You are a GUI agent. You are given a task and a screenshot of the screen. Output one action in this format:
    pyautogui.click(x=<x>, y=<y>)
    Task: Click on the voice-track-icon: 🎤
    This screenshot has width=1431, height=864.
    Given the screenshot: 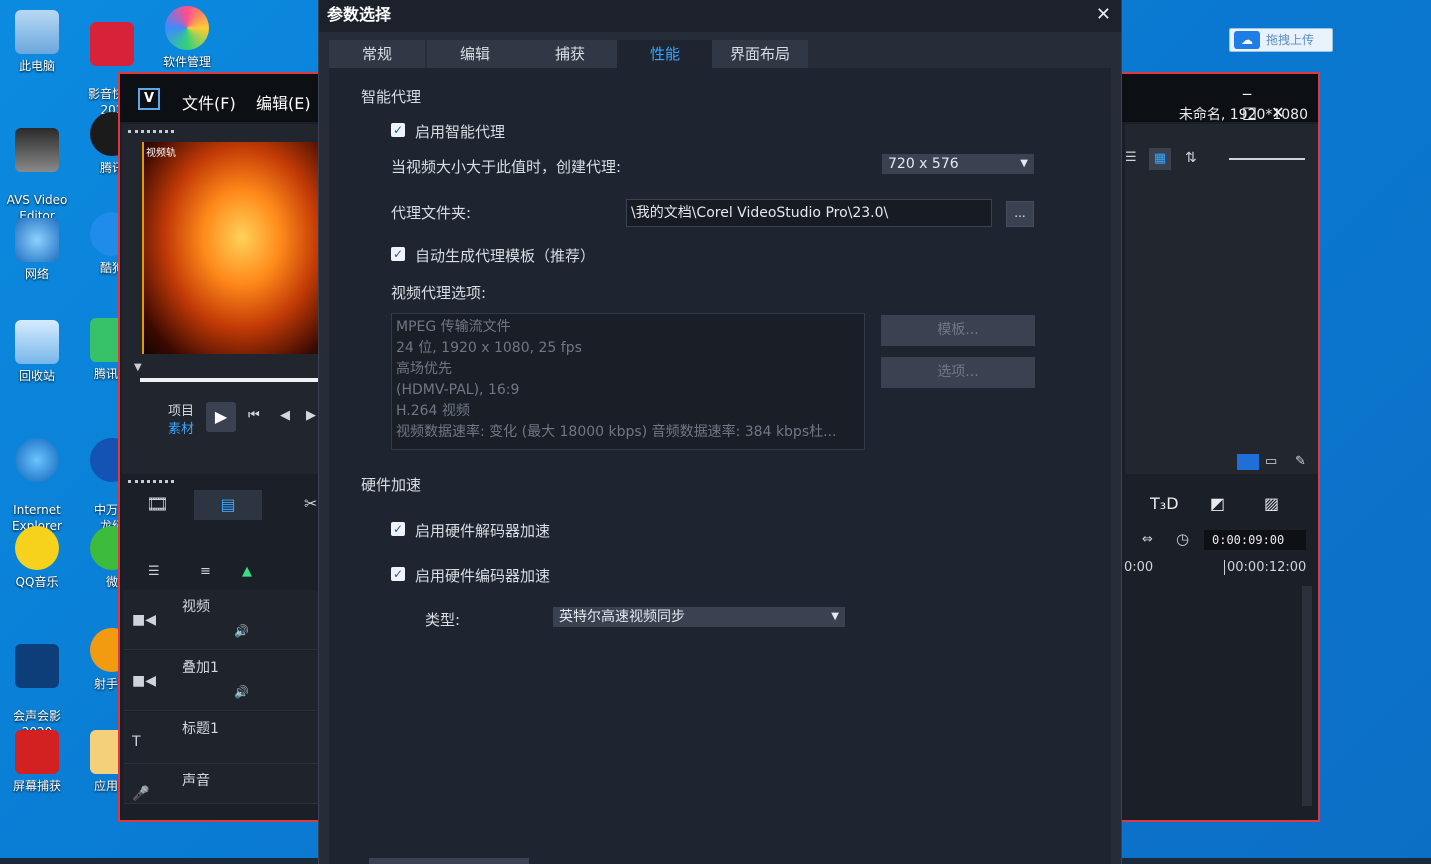 What is the action you would take?
    pyautogui.click(x=141, y=794)
    